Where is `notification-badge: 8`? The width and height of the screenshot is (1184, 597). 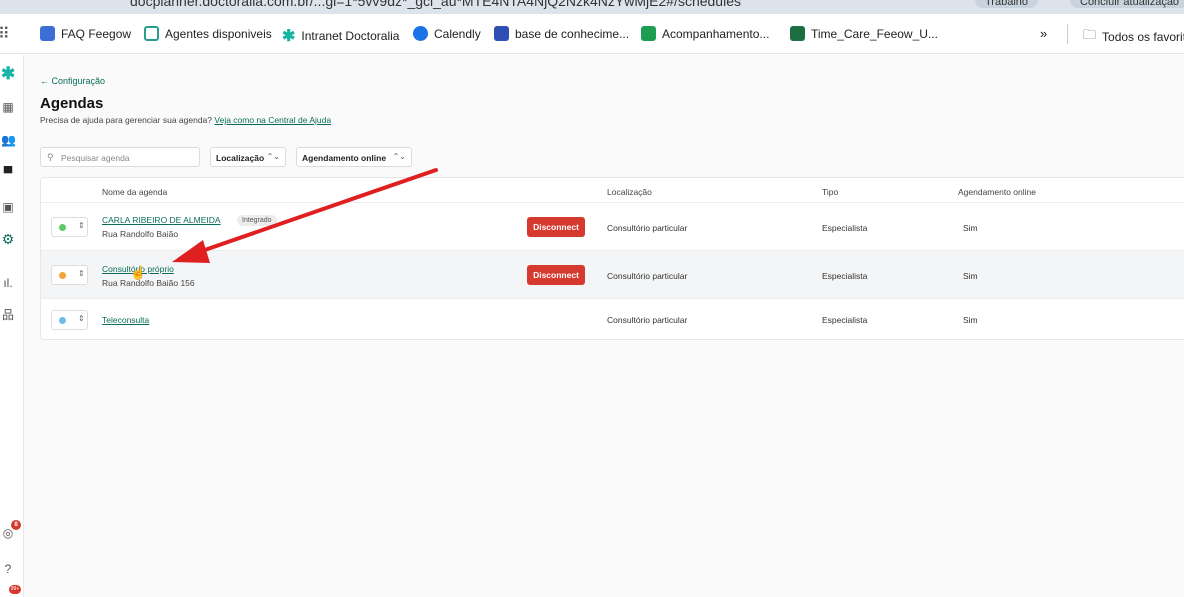 notification-badge: 8 is located at coordinates (16, 525).